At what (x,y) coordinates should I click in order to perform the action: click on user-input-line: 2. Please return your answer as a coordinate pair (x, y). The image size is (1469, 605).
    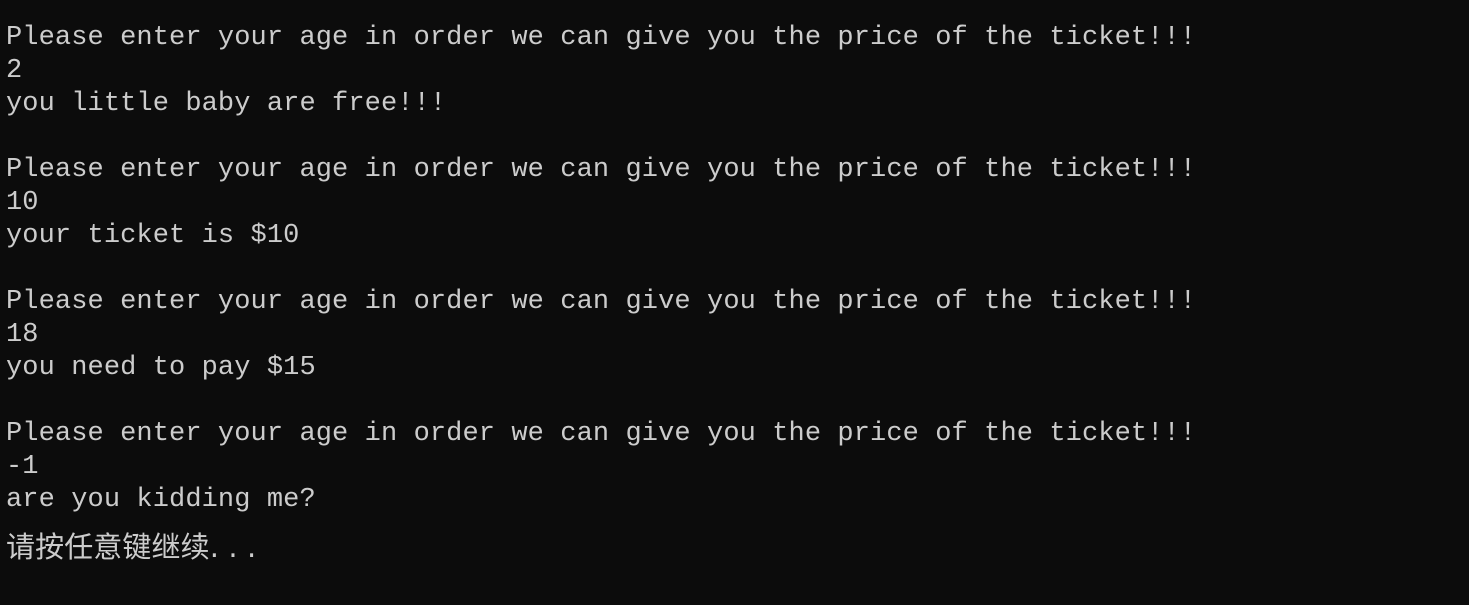
    Looking at the image, I should click on (14, 71).